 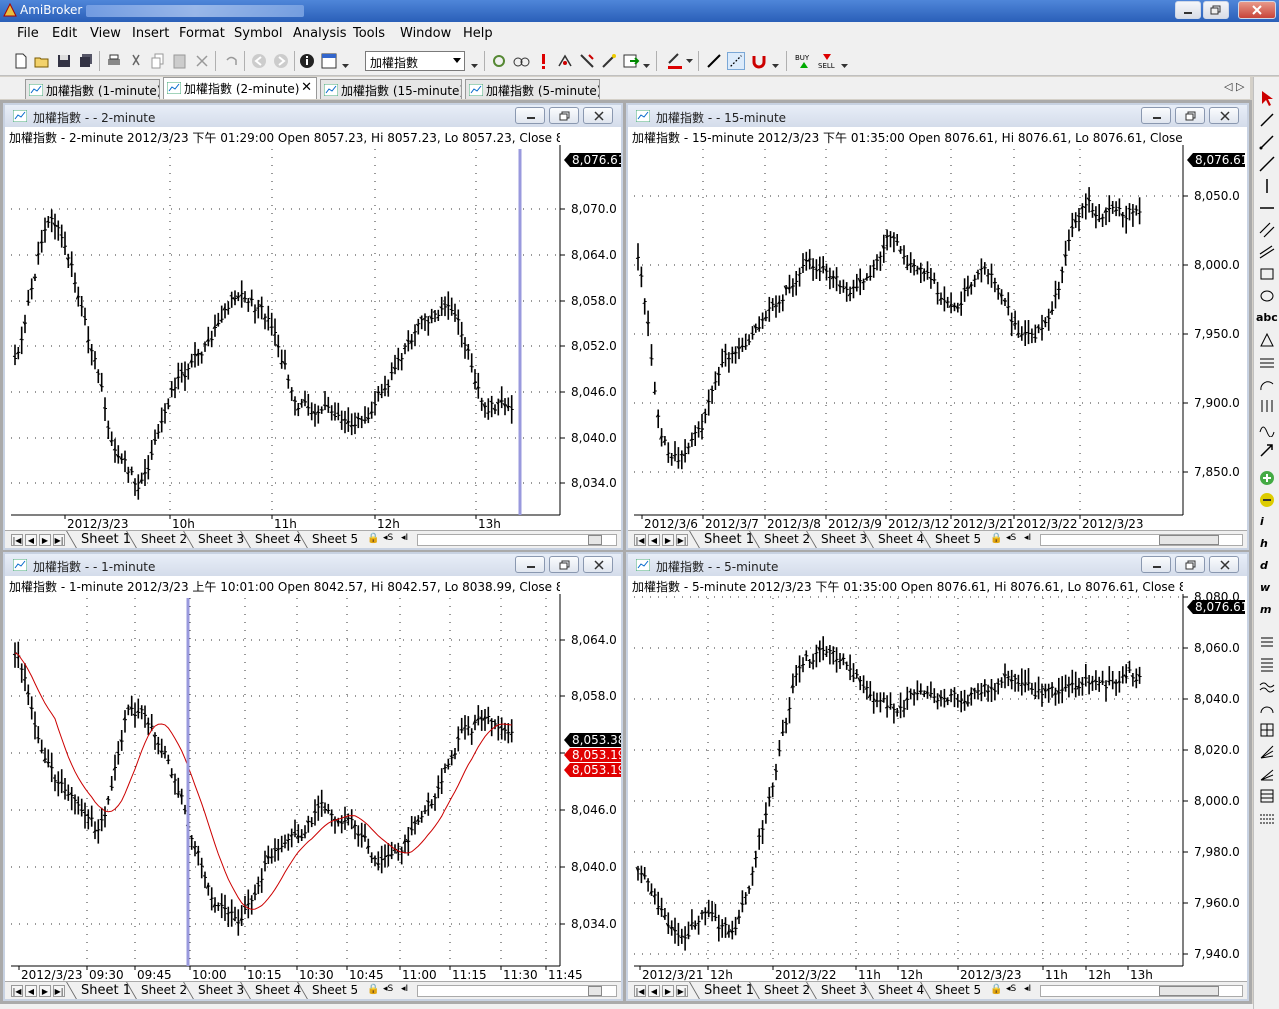 What do you see at coordinates (1267, 186) in the screenshot?
I see `vertical-line-icon` at bounding box center [1267, 186].